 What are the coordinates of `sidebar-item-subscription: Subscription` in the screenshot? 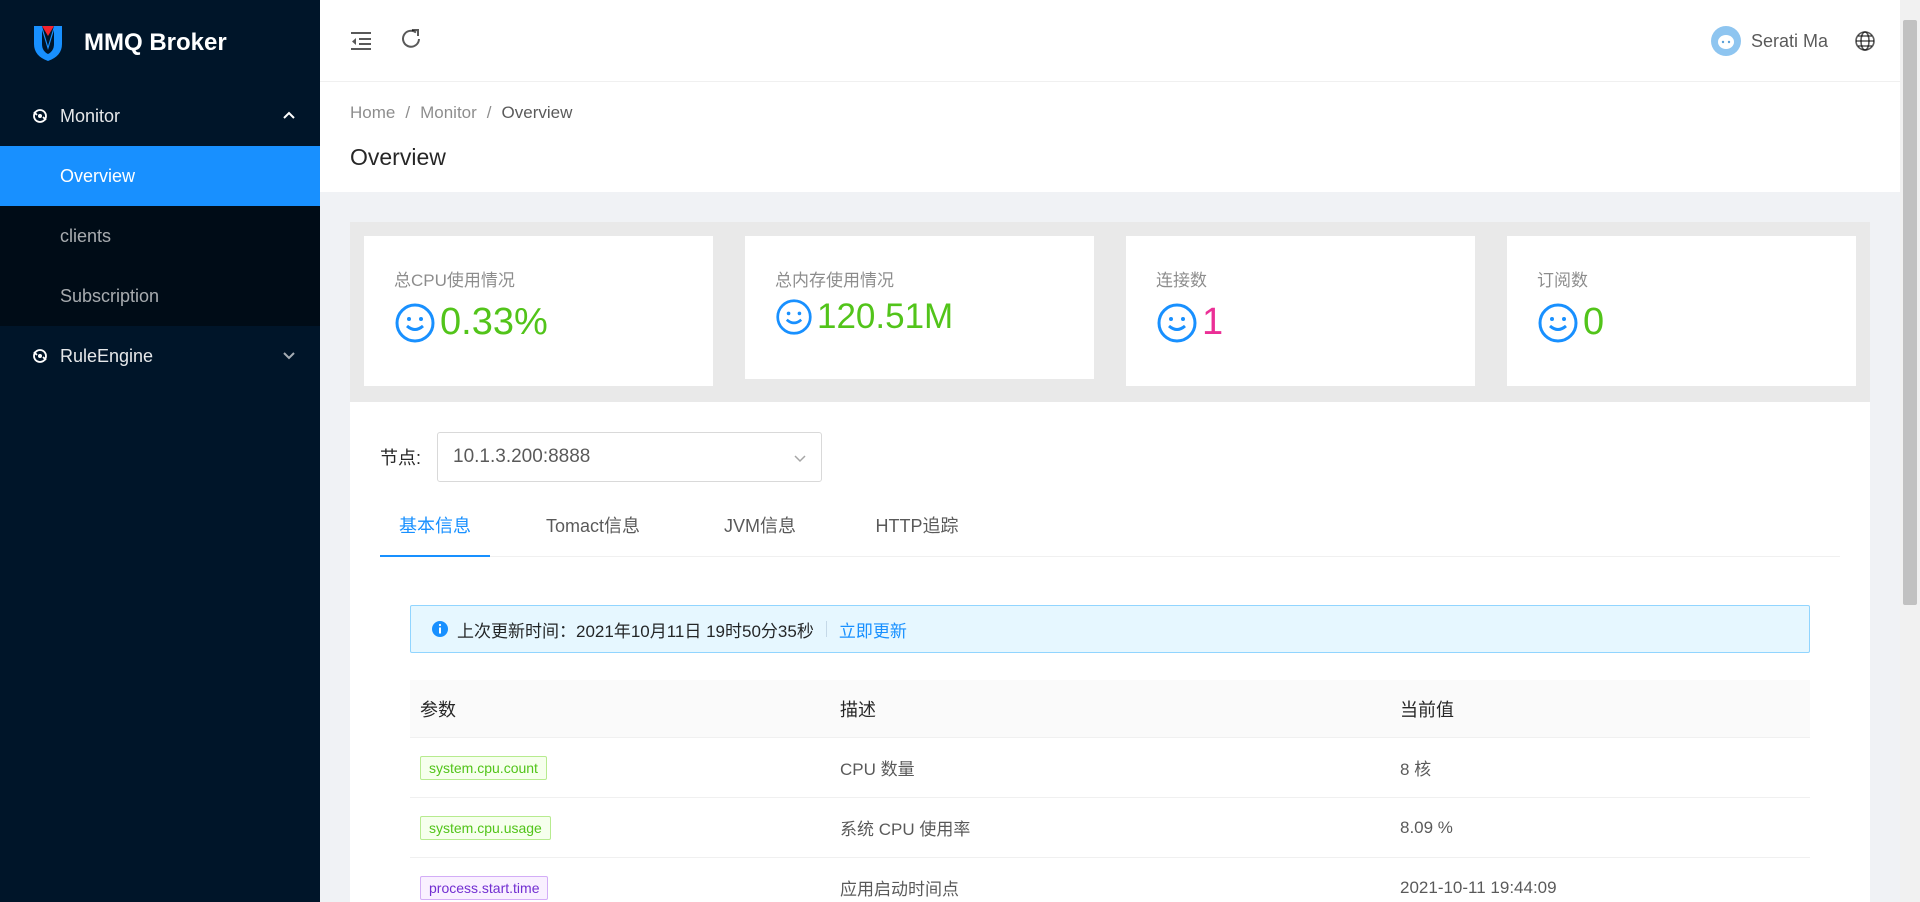 It's located at (160, 296).